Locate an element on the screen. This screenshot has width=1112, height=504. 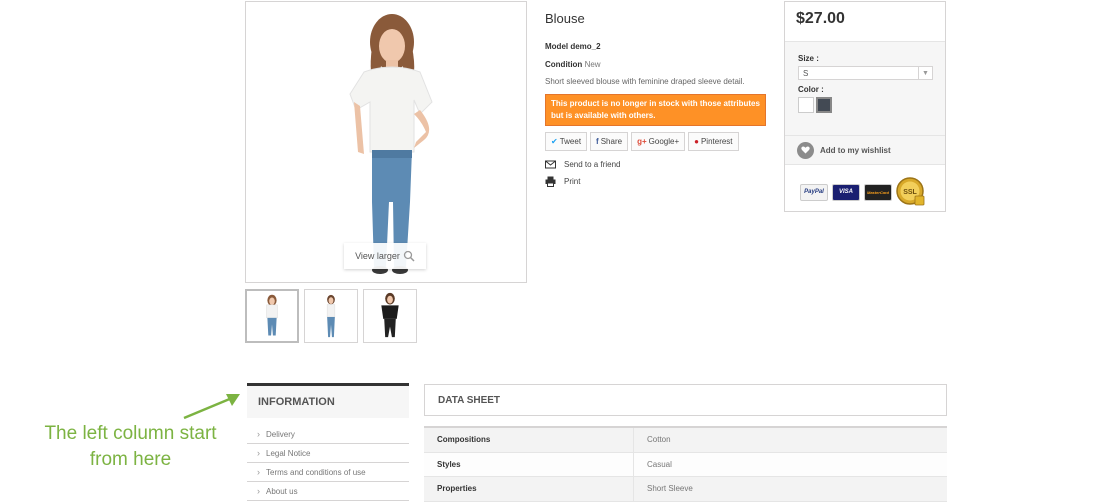
envelope-icon is located at coordinates (550, 164).